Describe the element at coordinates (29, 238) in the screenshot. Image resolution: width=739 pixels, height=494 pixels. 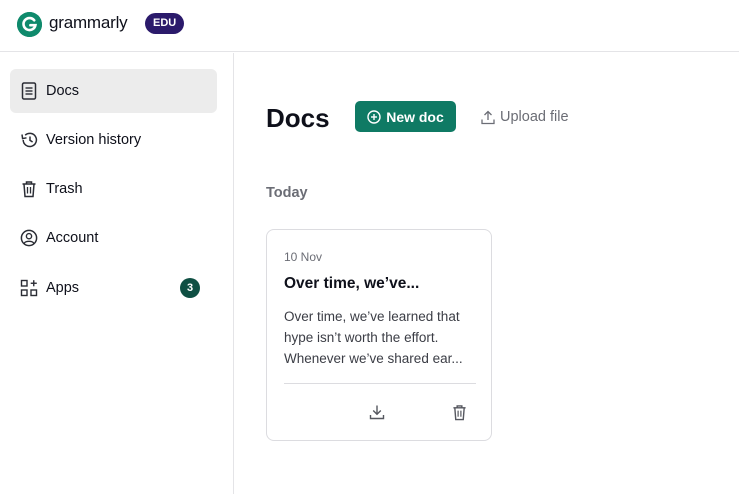
I see `account-icon` at that location.